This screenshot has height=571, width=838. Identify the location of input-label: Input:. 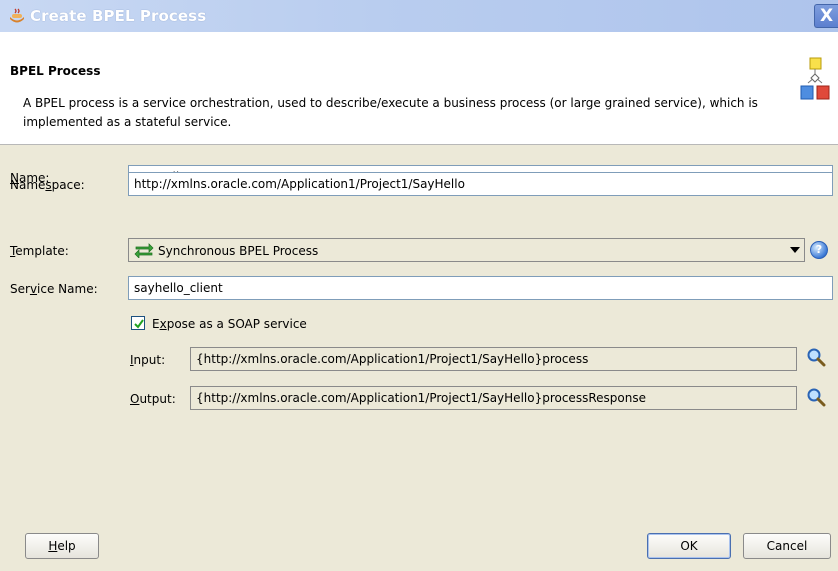
(148, 360).